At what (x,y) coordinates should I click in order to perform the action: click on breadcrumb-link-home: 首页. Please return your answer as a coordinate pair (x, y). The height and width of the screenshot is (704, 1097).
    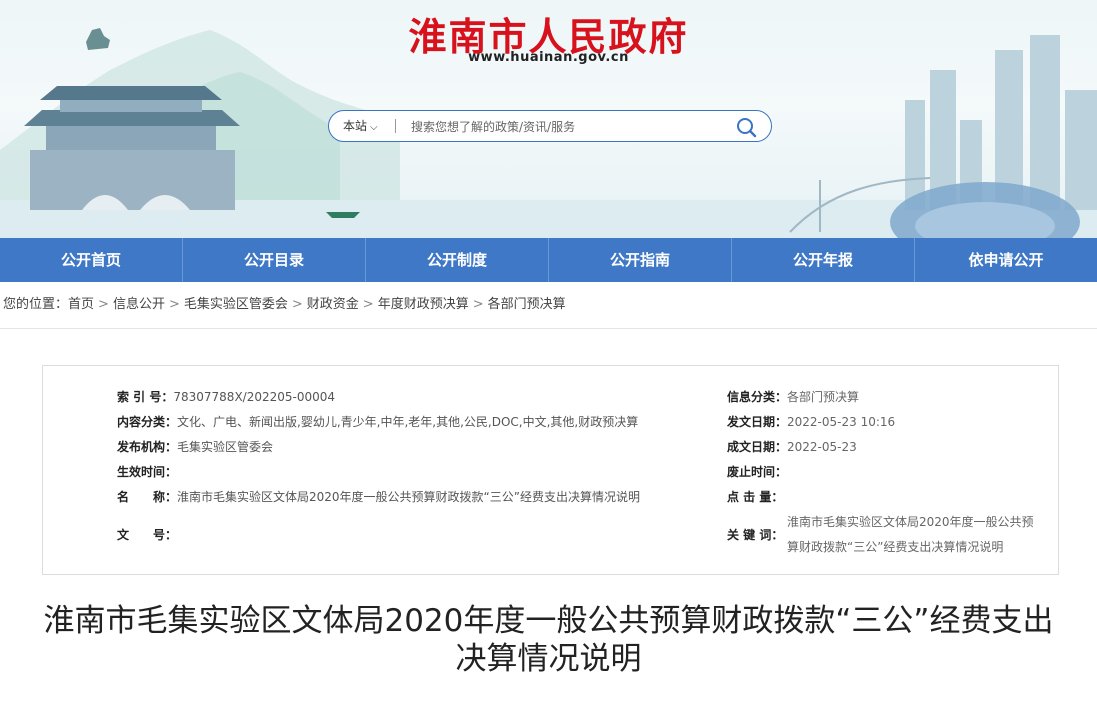
    Looking at the image, I should click on (81, 304).